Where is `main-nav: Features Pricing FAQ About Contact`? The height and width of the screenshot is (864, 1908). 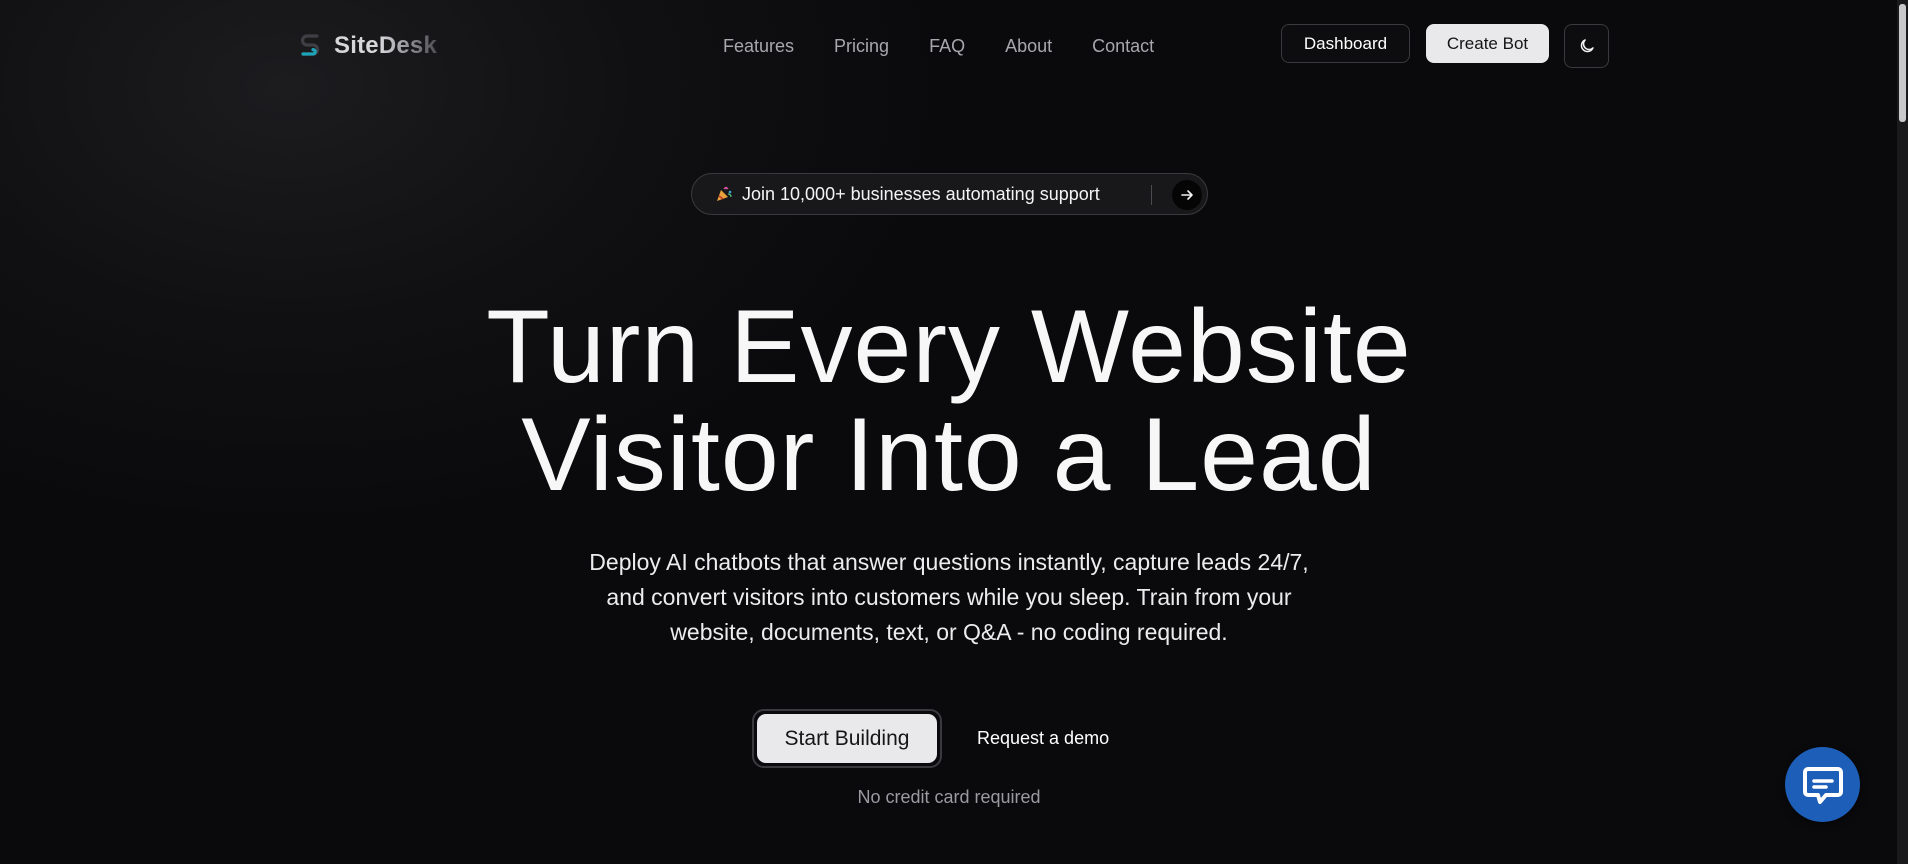 main-nav: Features Pricing FAQ About Contact is located at coordinates (938, 46).